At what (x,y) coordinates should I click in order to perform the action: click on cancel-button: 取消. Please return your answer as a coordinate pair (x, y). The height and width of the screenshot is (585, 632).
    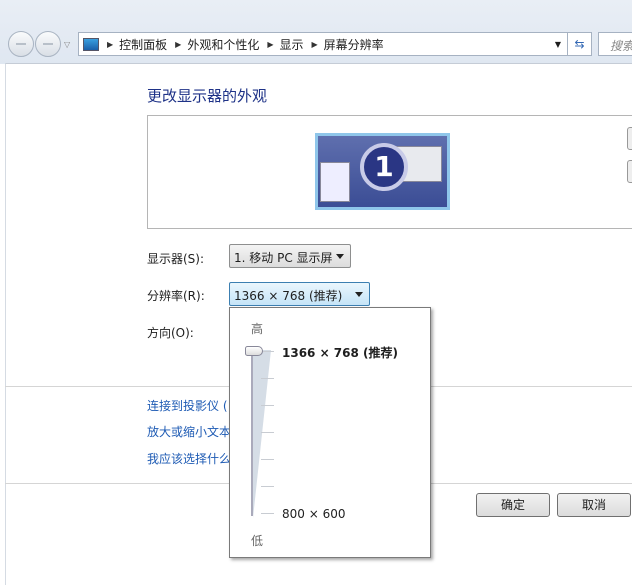
    Looking at the image, I should click on (594, 505).